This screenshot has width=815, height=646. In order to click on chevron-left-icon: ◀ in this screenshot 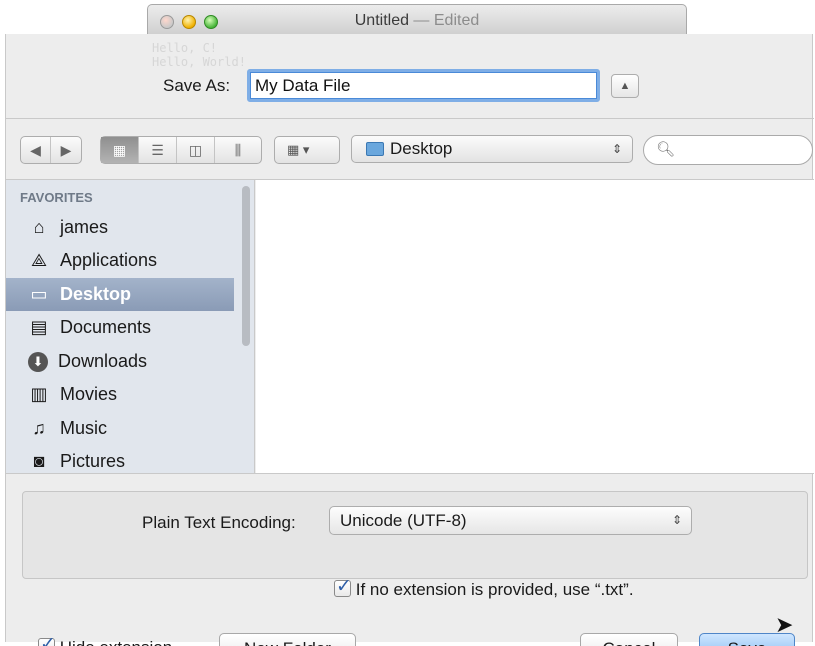, I will do `click(35, 149)`.